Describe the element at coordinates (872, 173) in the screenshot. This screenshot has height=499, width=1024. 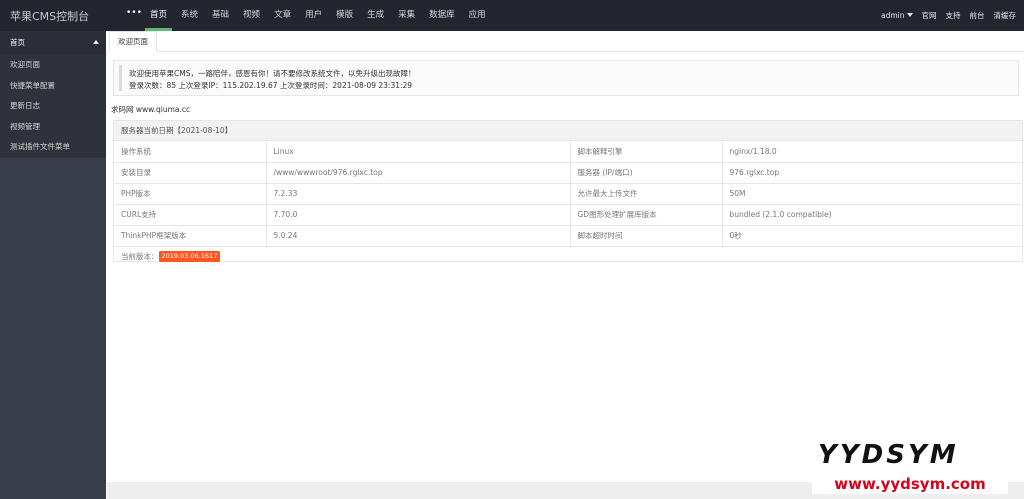
I see `row-value: 976.rglxc.top` at that location.